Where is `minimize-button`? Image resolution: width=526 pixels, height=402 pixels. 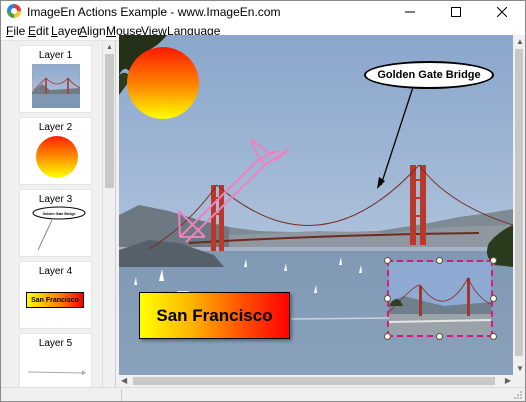
minimize-button is located at coordinates (410, 11).